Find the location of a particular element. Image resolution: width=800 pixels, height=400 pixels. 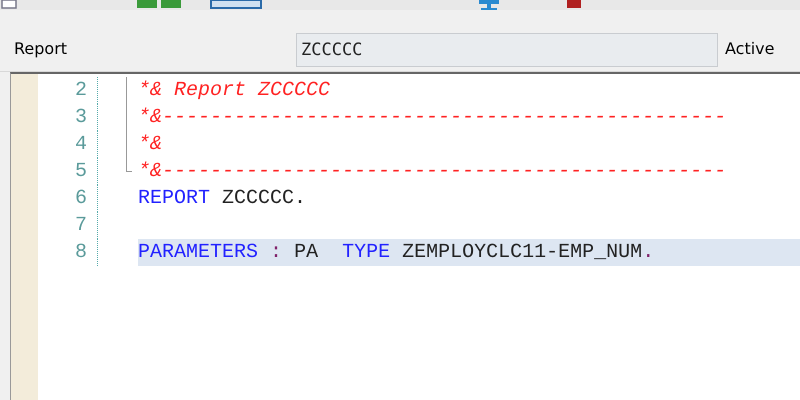

line-number: 4 is located at coordinates (68, 144).